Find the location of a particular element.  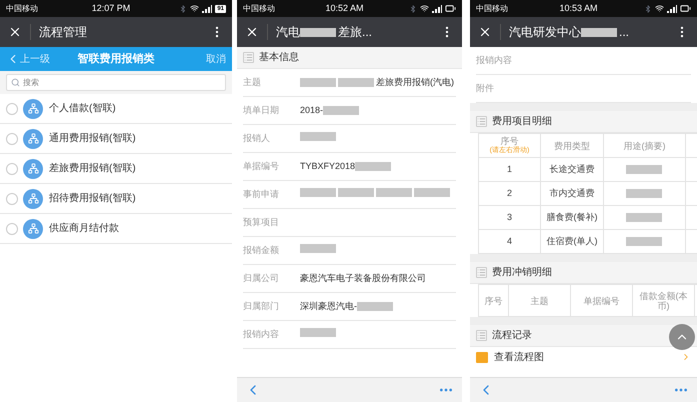

field-value: 差旅费用报销(汽电) is located at coordinates (415, 82).